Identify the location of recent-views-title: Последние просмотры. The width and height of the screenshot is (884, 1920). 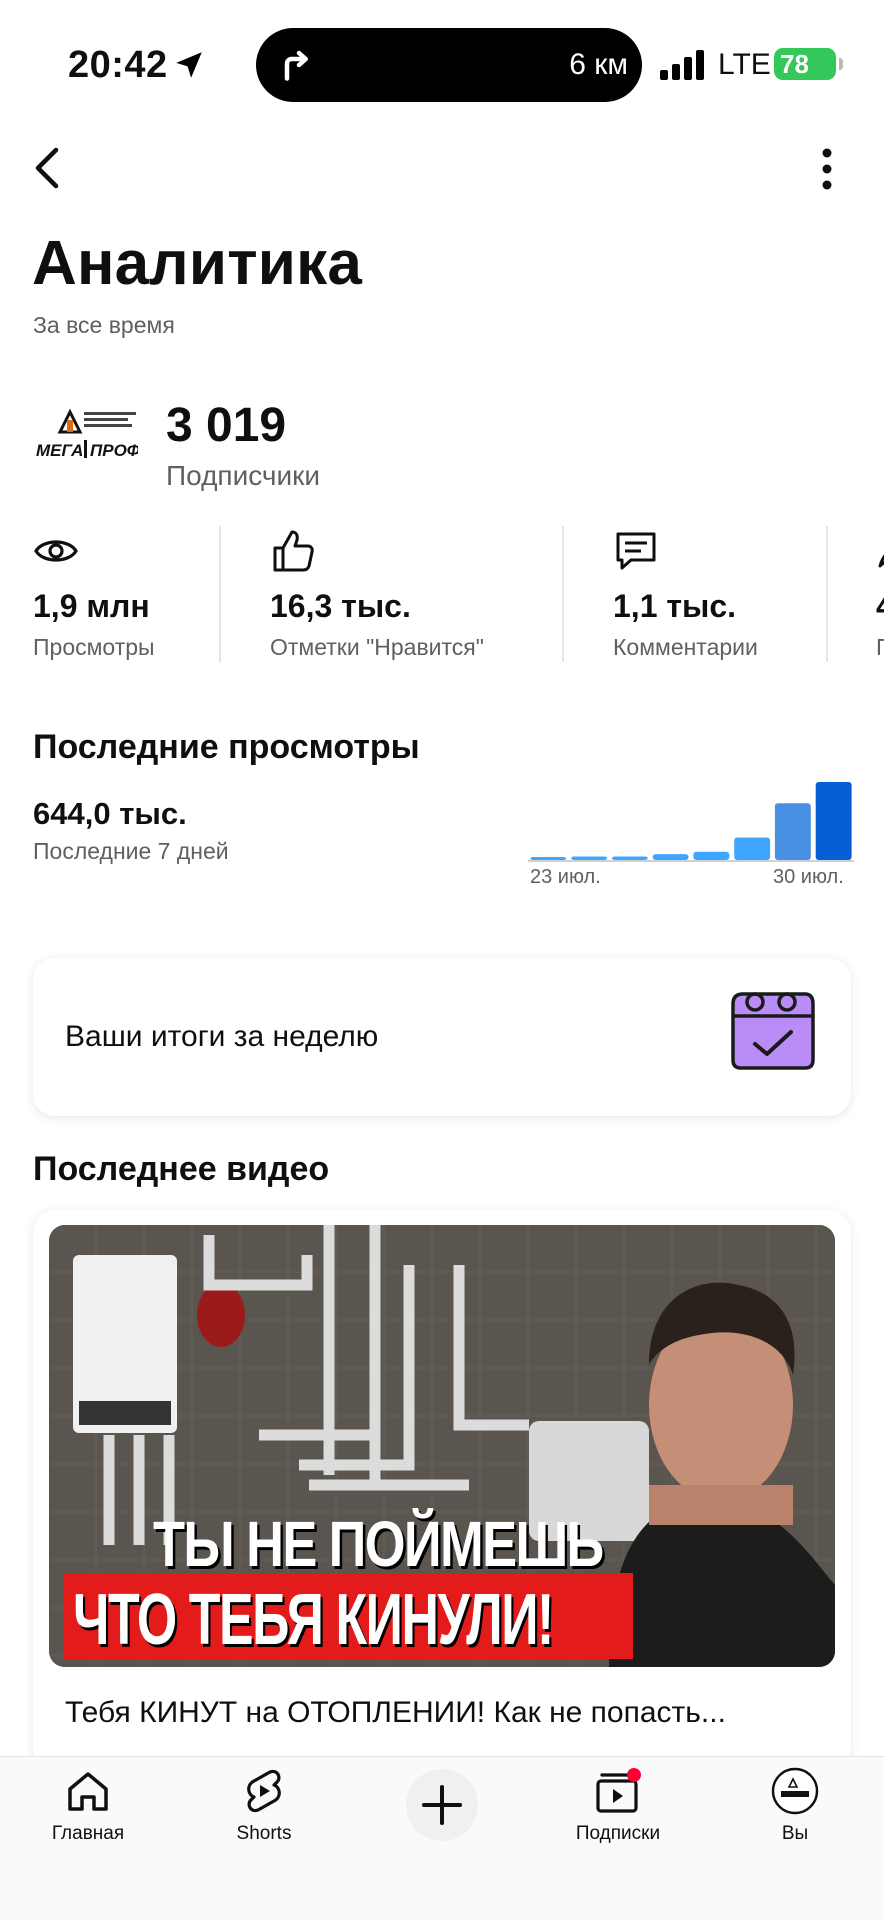
(226, 747).